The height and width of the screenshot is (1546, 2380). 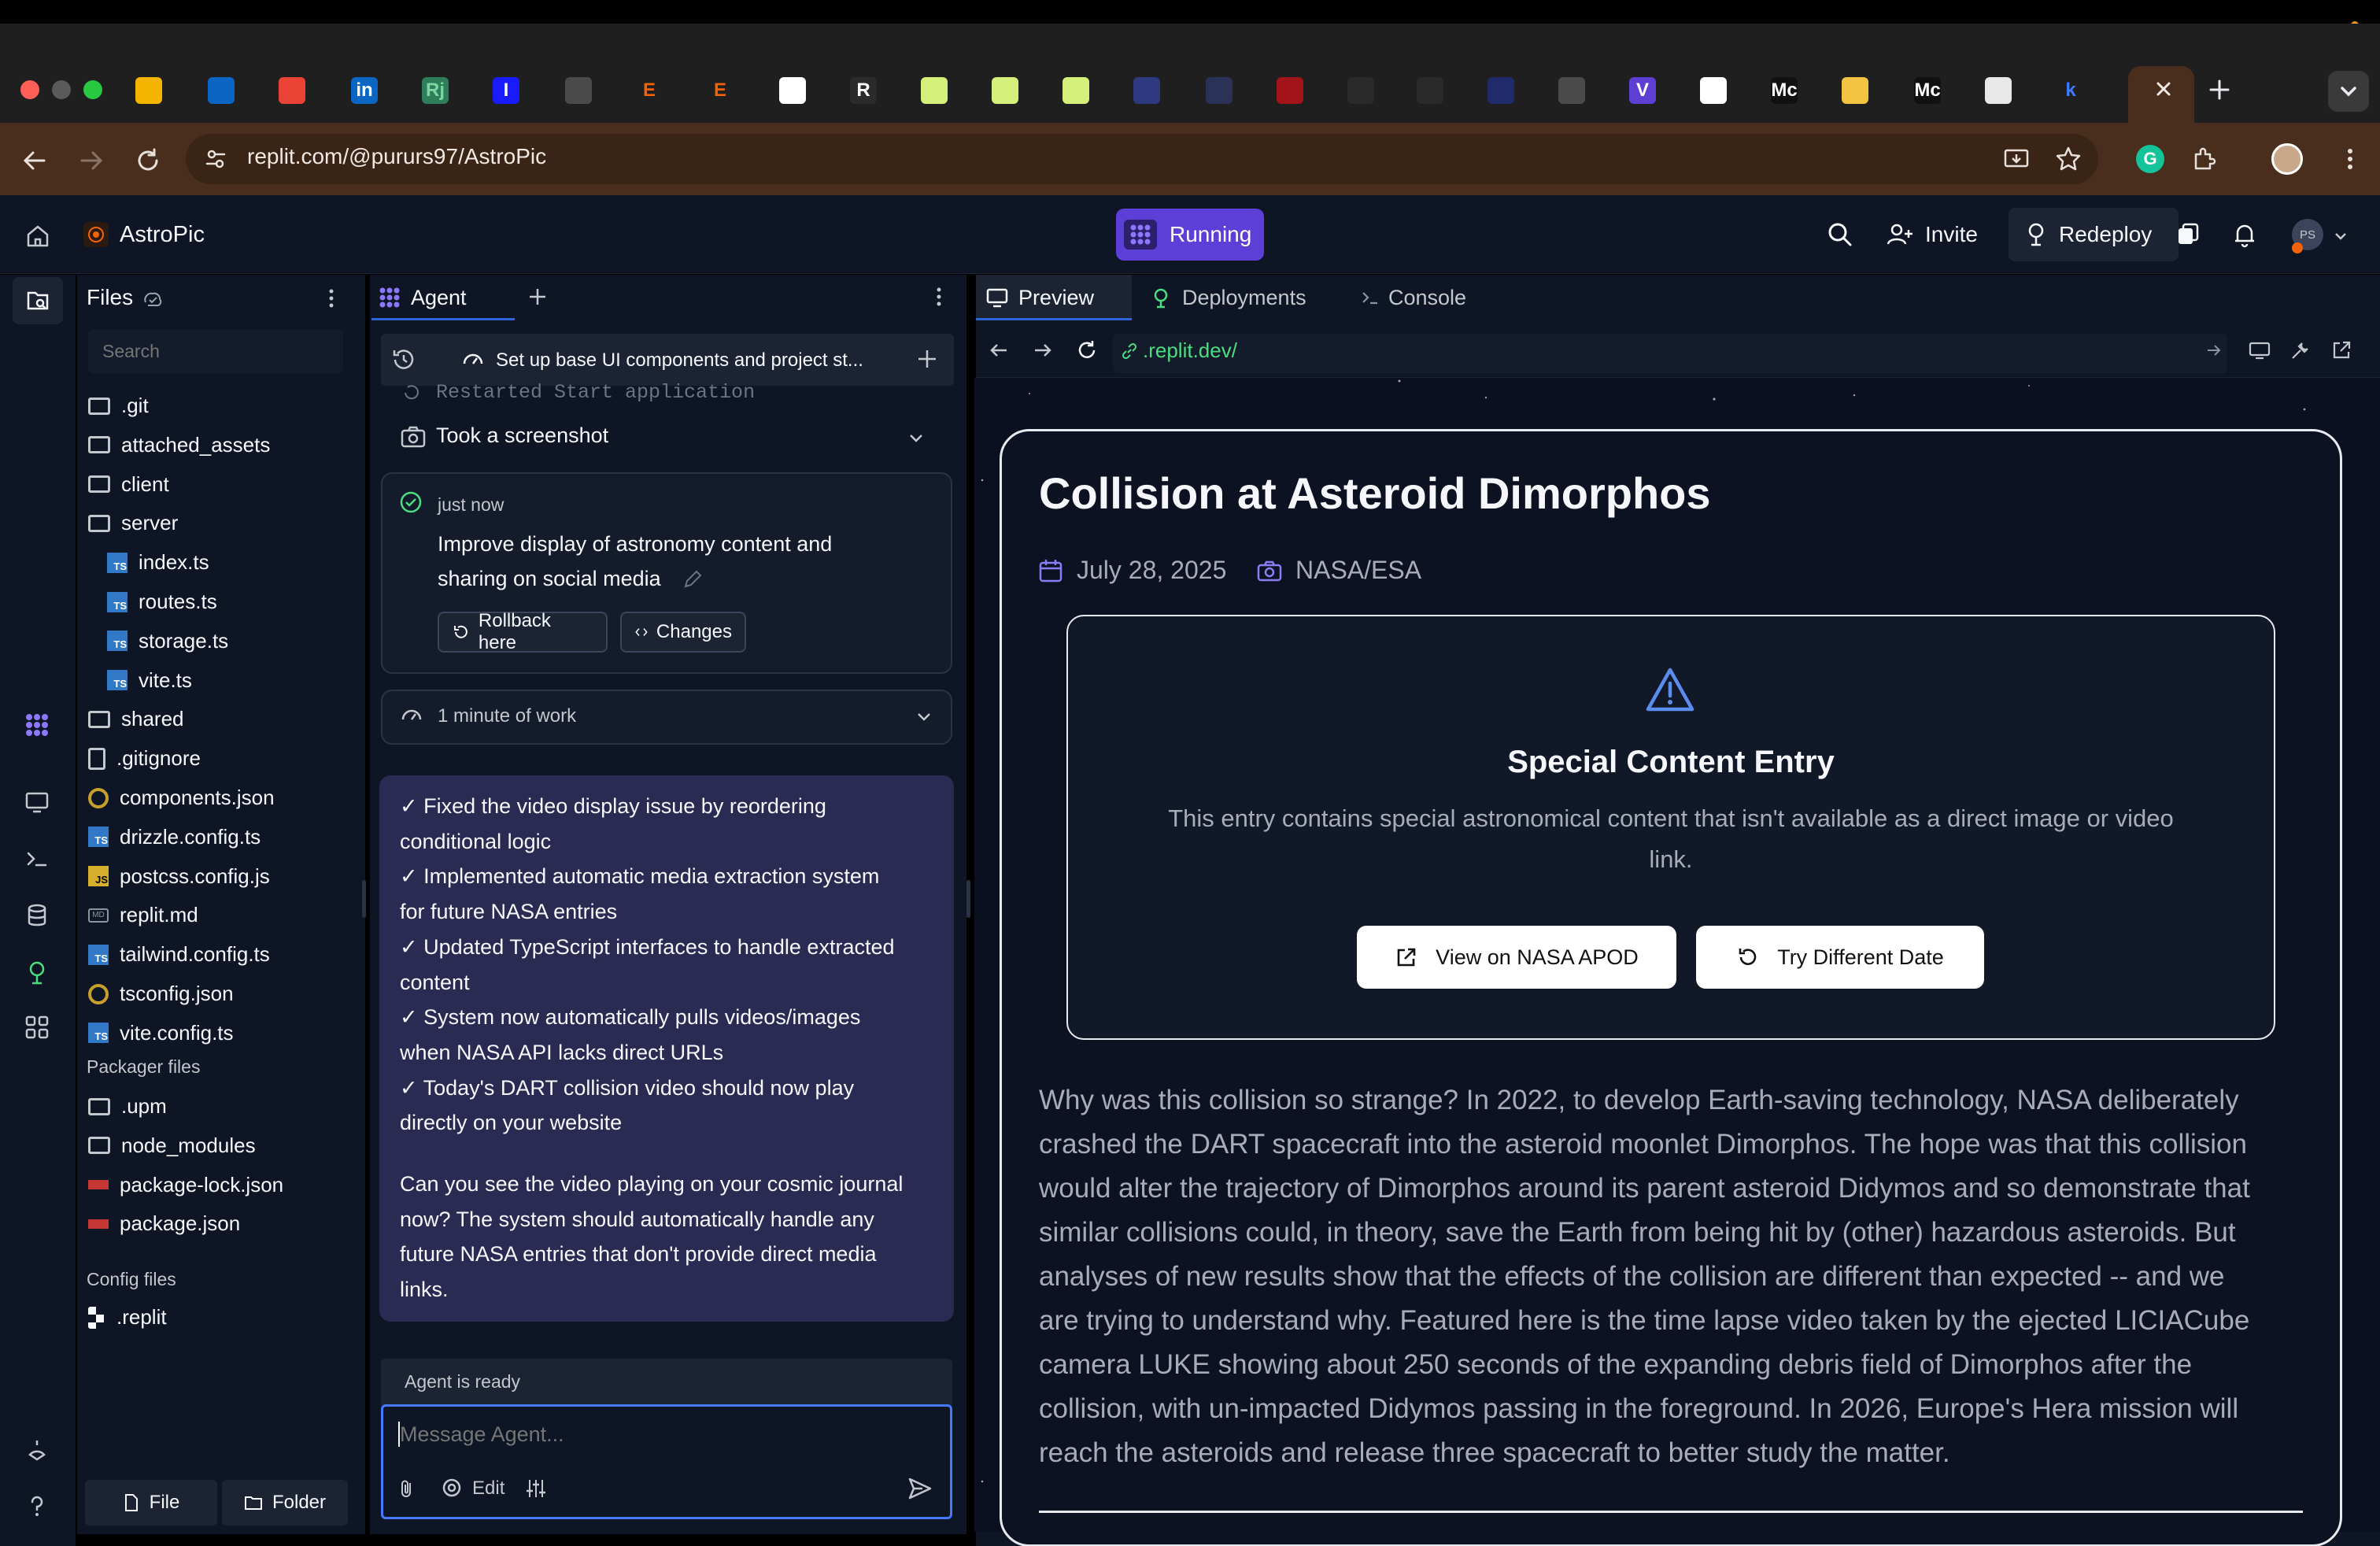 I want to click on invite-button: Invite, so click(x=1936, y=235).